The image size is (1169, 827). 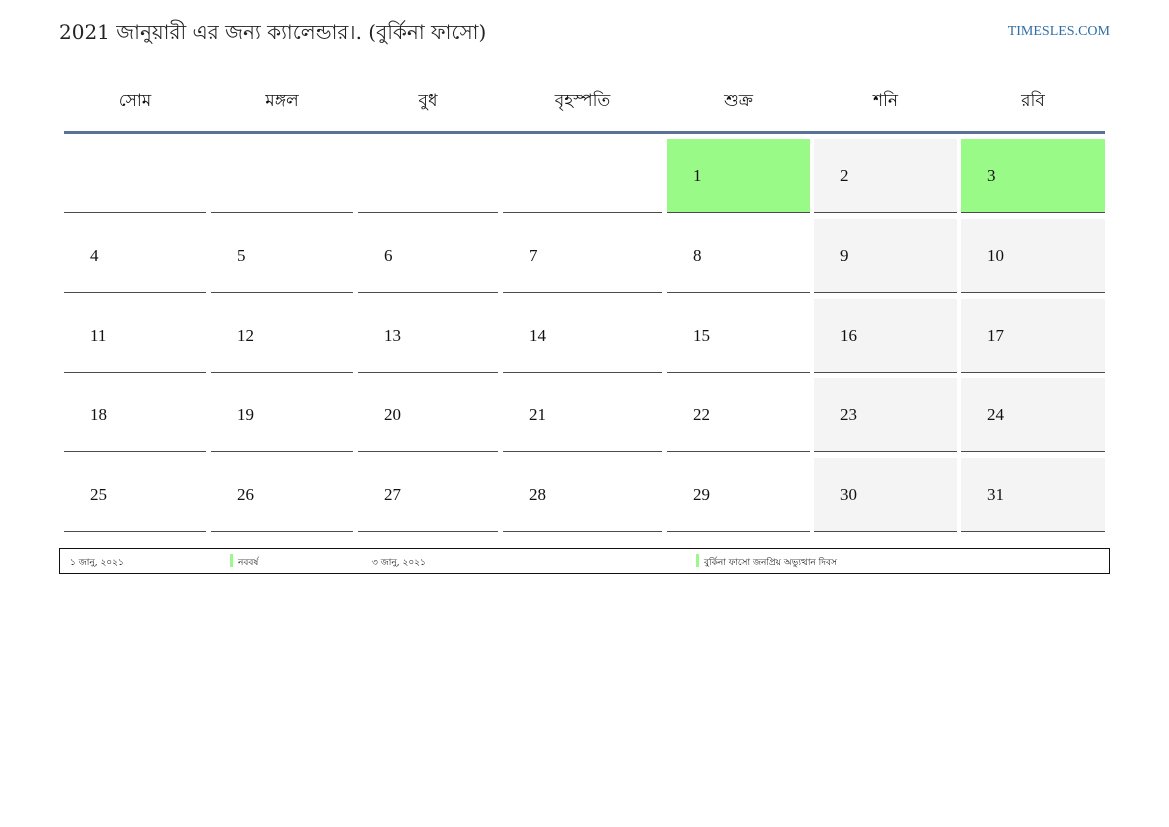 I want to click on day-number: 3, so click(x=991, y=175).